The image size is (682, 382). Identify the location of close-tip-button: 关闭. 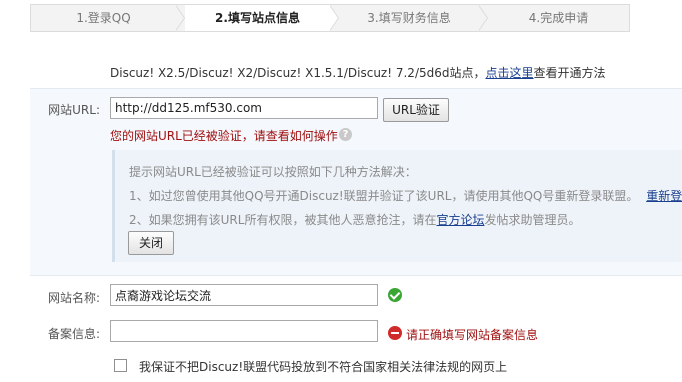
(151, 243).